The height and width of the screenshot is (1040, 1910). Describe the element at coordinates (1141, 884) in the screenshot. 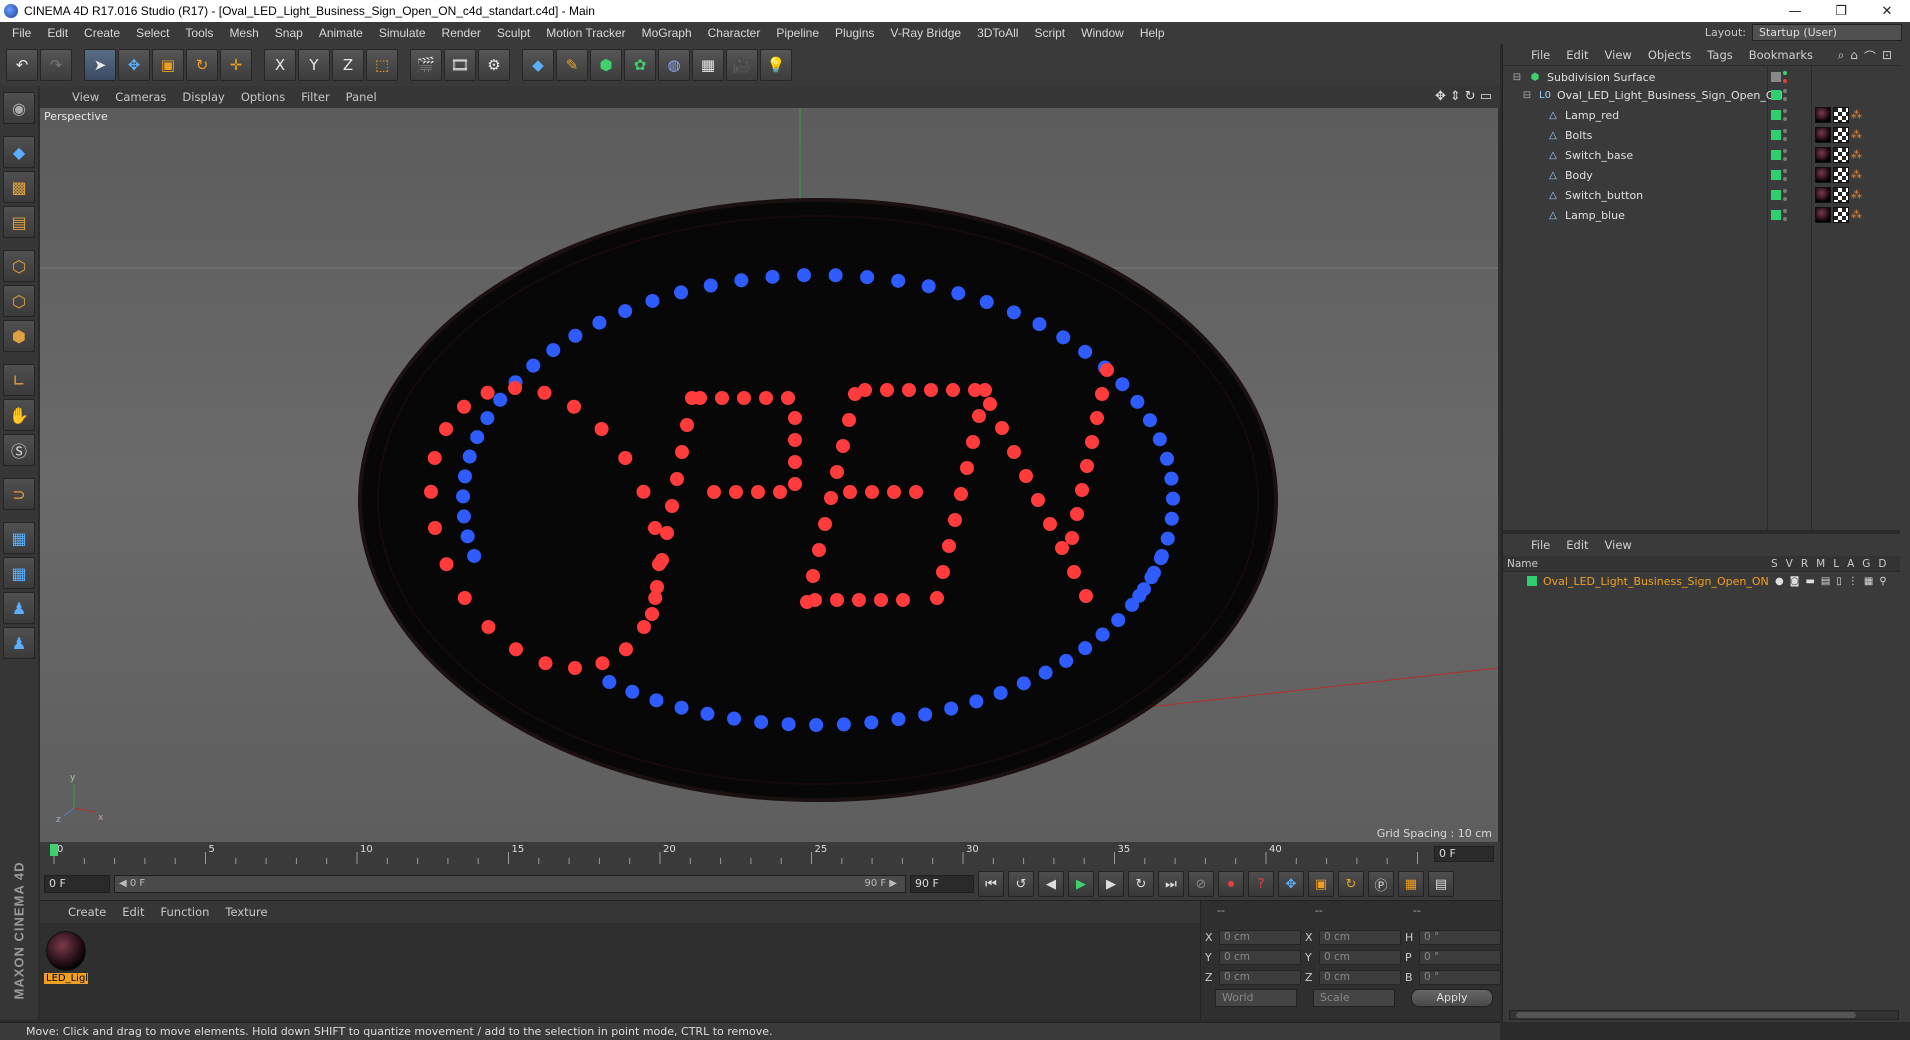

I see `next-key-icon: ↻` at that location.